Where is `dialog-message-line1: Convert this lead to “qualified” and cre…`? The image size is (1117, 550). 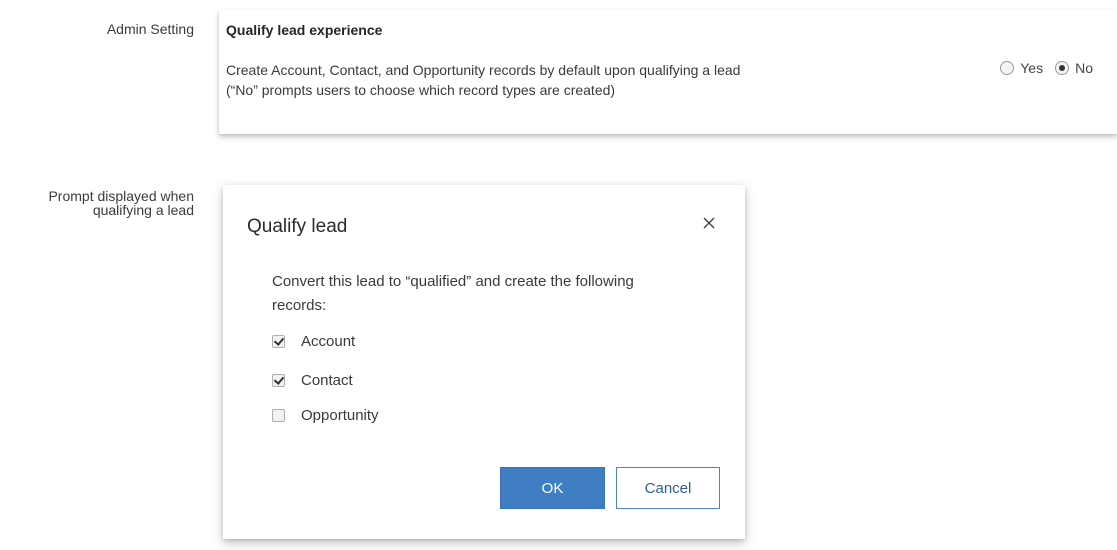
dialog-message-line1: Convert this lead to “qualified” and cre… is located at coordinates (453, 281).